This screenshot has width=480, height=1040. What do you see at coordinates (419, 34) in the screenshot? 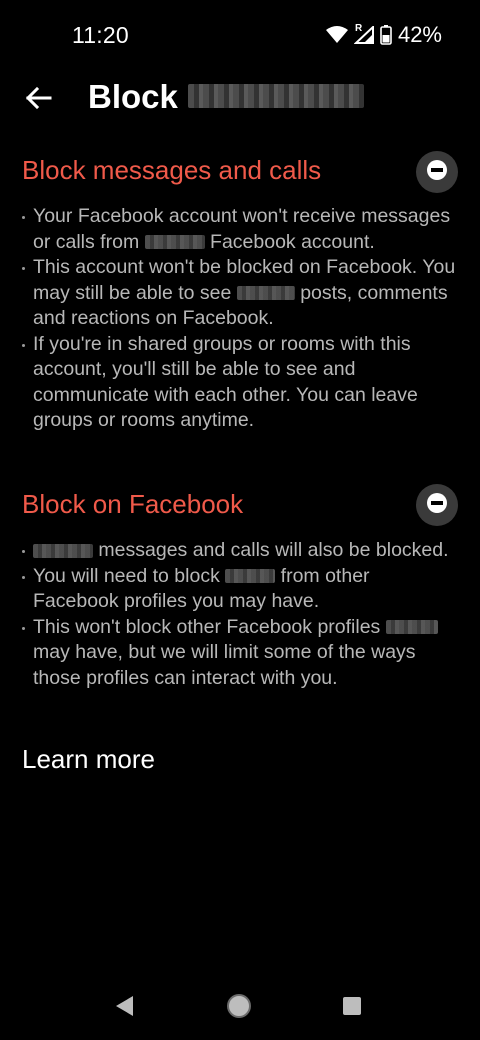
I see `battery-percent: 42%` at bounding box center [419, 34].